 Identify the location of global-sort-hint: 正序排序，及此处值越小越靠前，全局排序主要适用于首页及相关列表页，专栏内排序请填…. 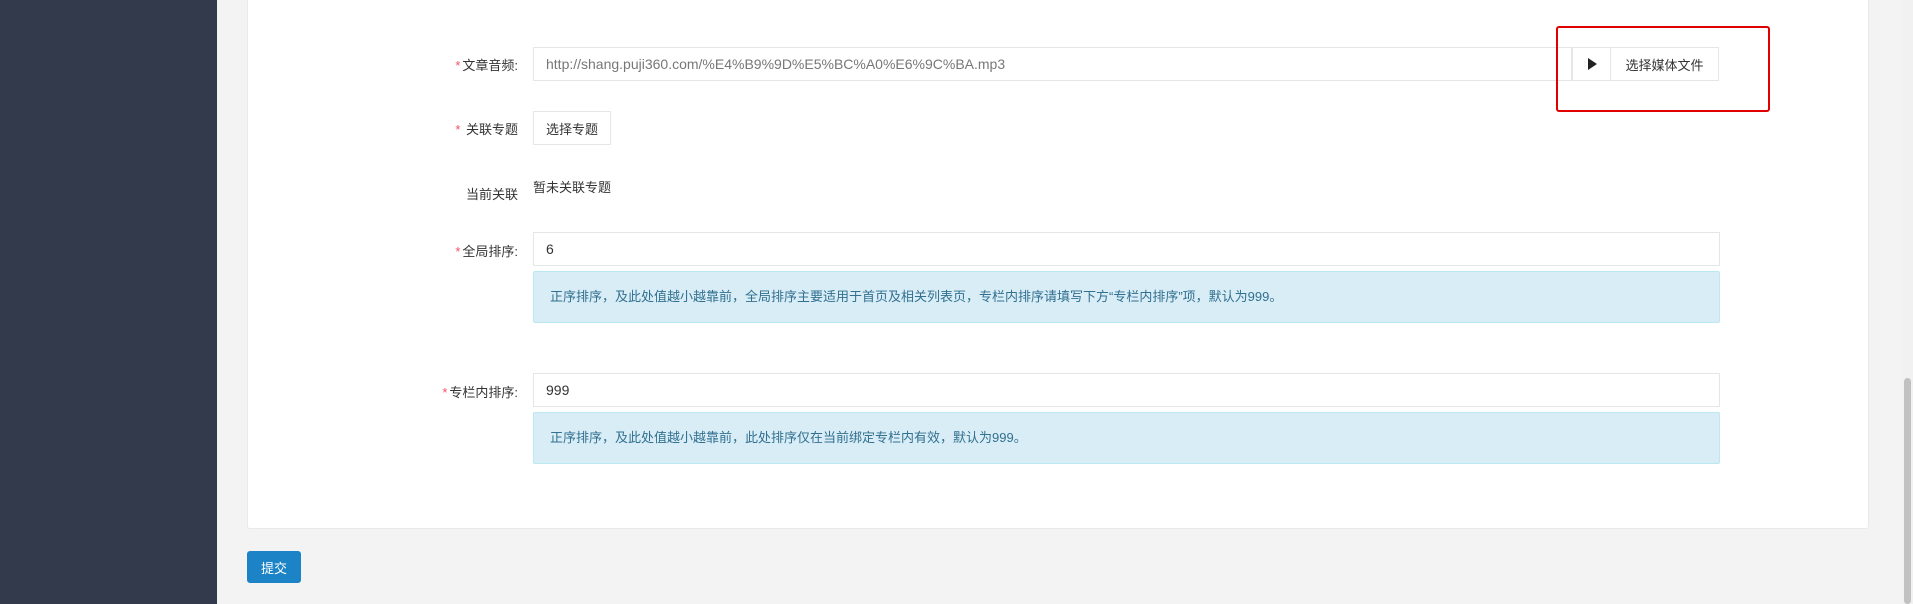
(1126, 297).